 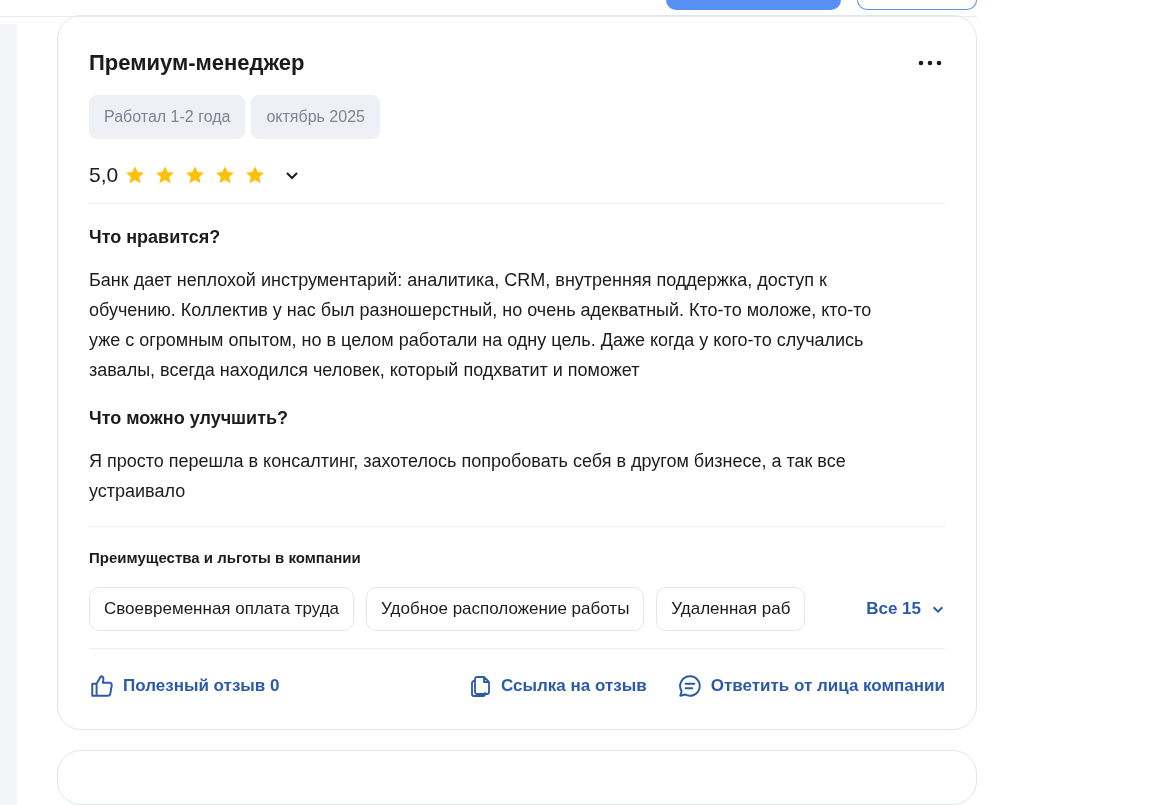 What do you see at coordinates (468, 476) in the screenshot?
I see `review-text: Я просто перешла в консалтинг, захотелось попробовать себя в другом бизнесе, а так все устраивало` at bounding box center [468, 476].